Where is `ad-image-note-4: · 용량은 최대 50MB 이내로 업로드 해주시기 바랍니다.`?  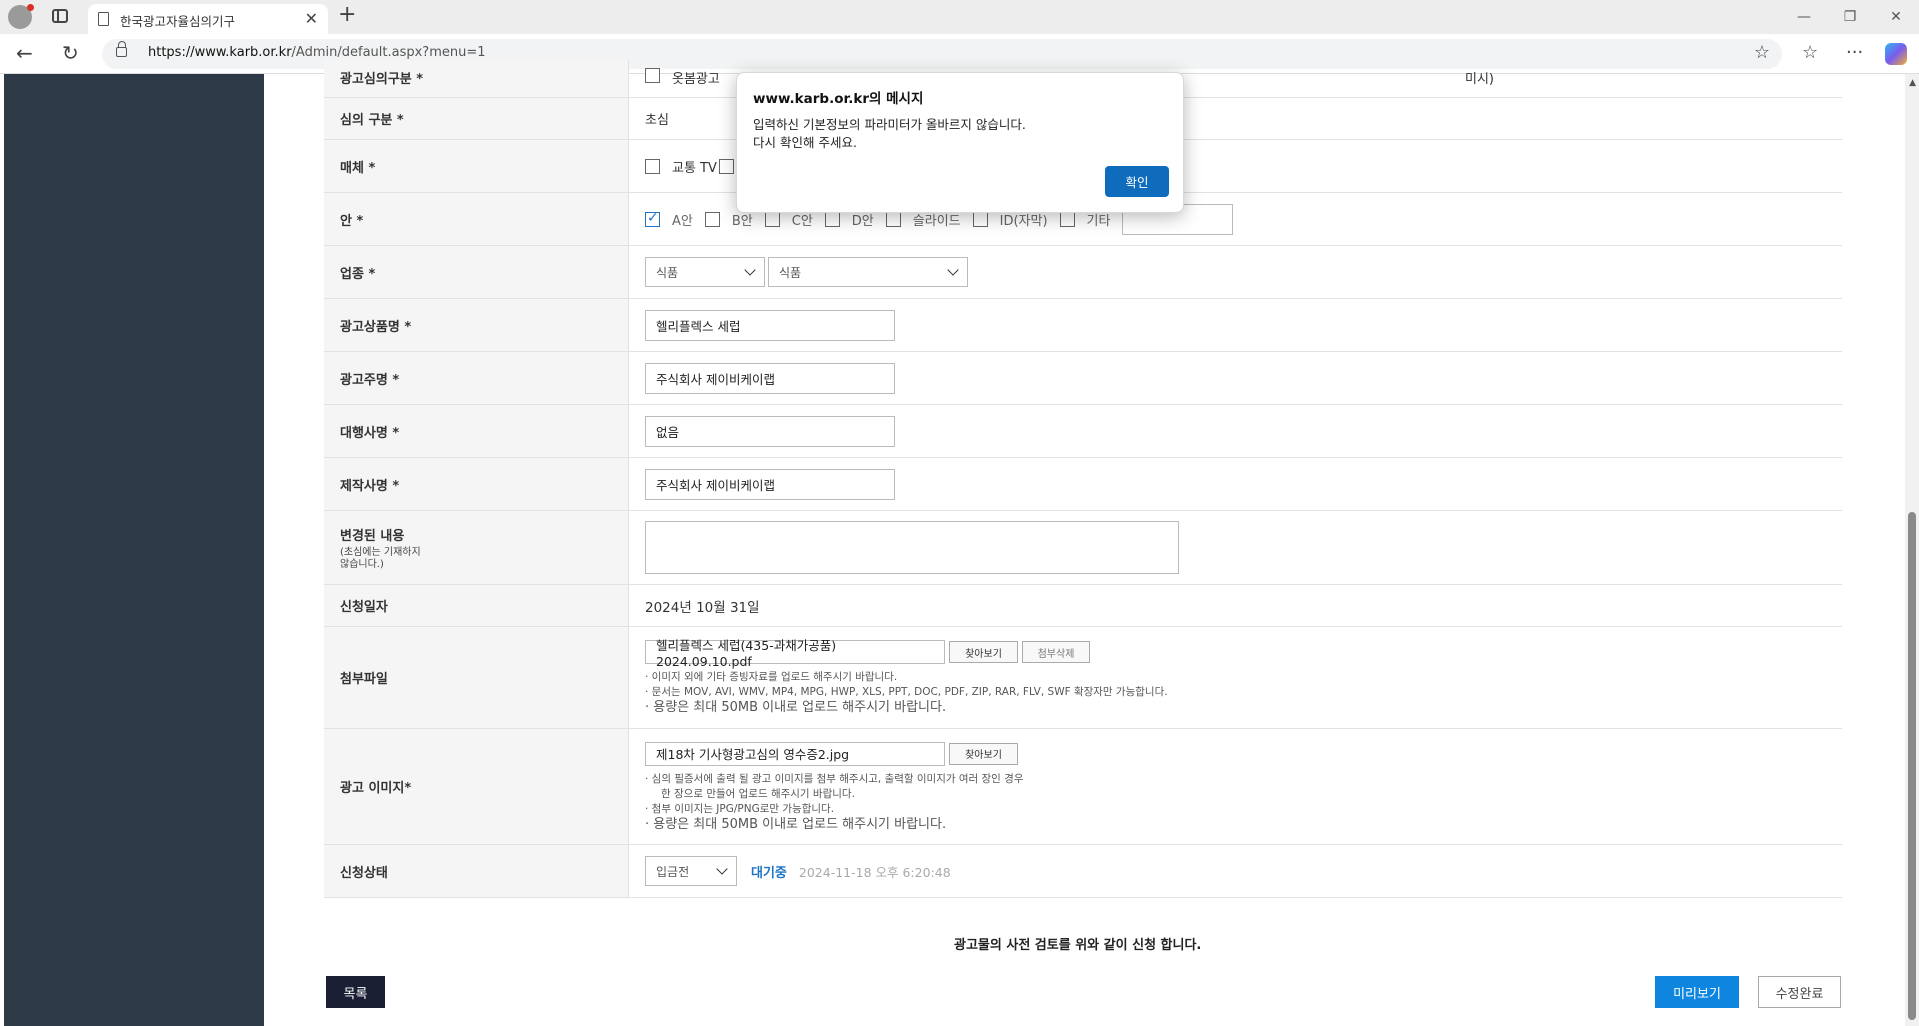
ad-image-note-4: · 용량은 최대 50MB 이내로 업로드 해주시기 바랍니다. is located at coordinates (796, 824).